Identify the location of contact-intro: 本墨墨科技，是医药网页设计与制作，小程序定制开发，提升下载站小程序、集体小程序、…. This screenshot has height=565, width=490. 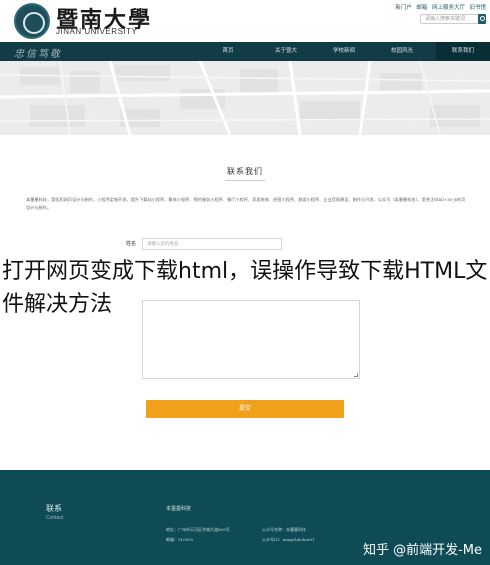
(246, 203).